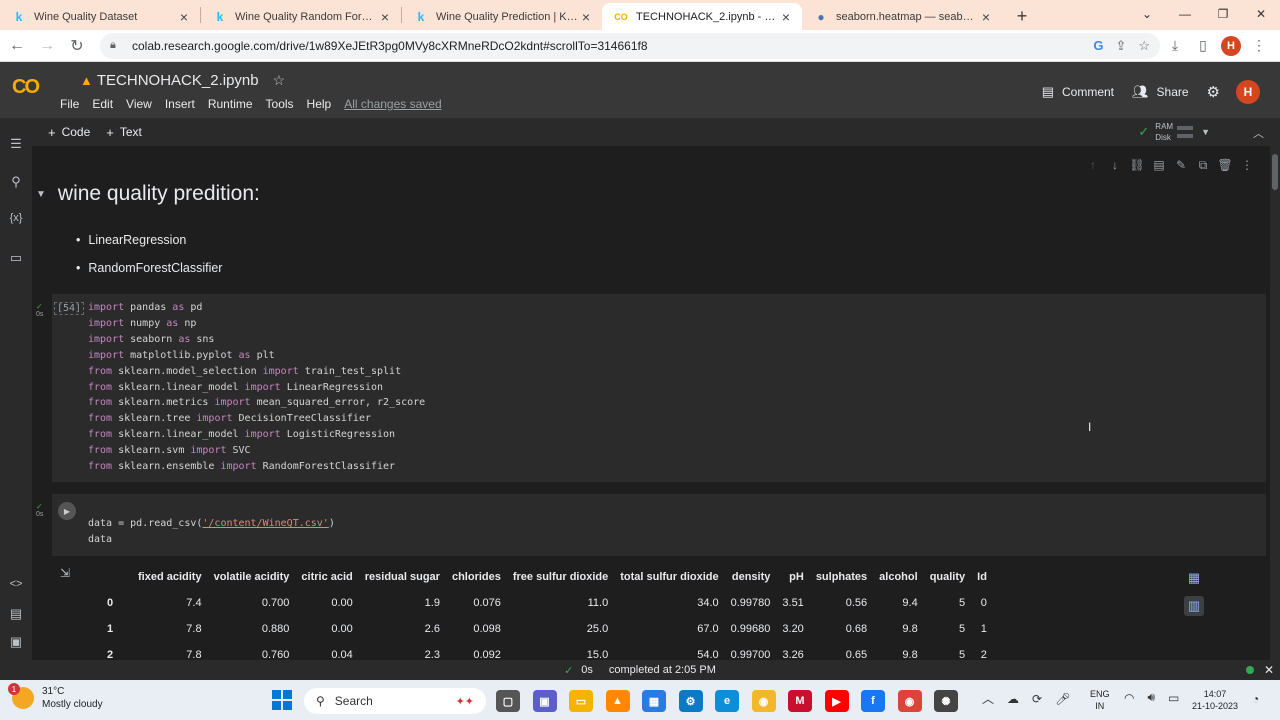 The image size is (1280, 720). Describe the element at coordinates (502, 16) in the screenshot. I see `tab-wine-quality-prediction: k Wine Quality Prediction | Kaggle ×` at that location.